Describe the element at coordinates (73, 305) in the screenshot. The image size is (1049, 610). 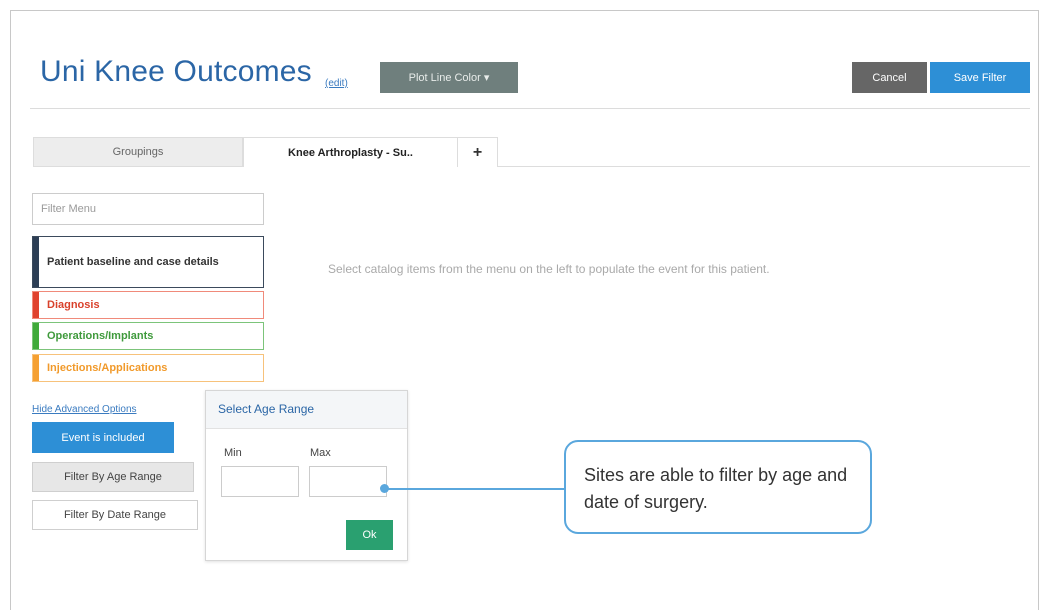
I see `category-label: Diagnosis` at that location.